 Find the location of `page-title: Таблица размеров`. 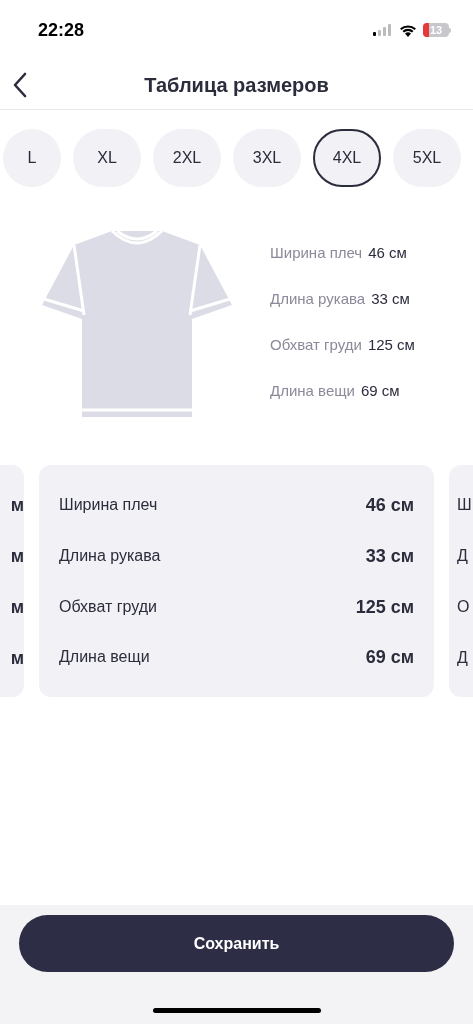

page-title: Таблица размеров is located at coordinates (236, 85).